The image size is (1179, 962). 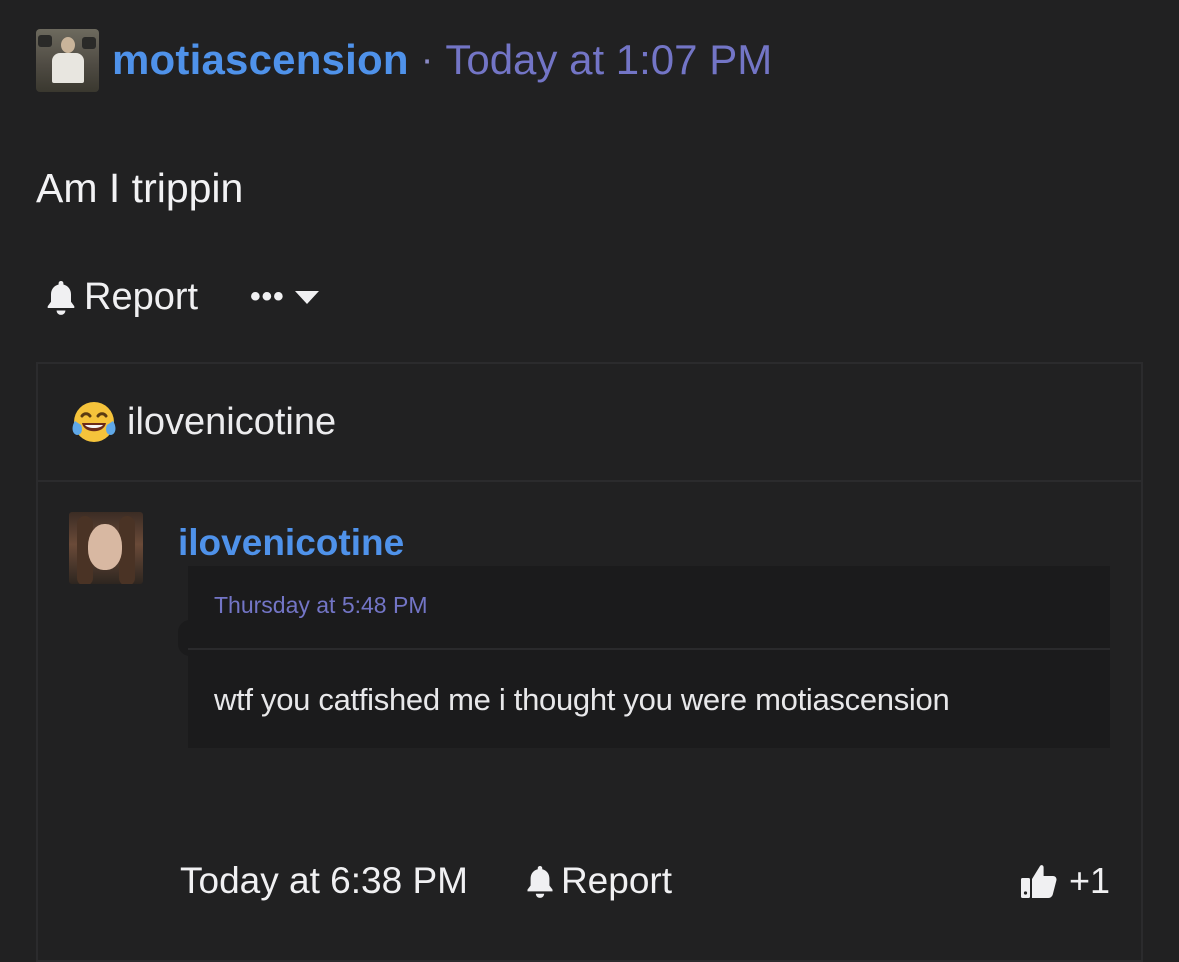 I want to click on post-header: motiascension · Today at 1:07 PM, so click(x=404, y=60).